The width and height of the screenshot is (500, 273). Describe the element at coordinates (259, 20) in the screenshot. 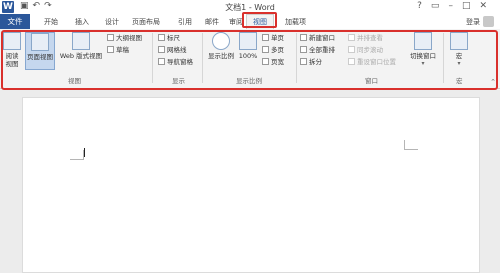

I see `view-tab-highlight` at that location.